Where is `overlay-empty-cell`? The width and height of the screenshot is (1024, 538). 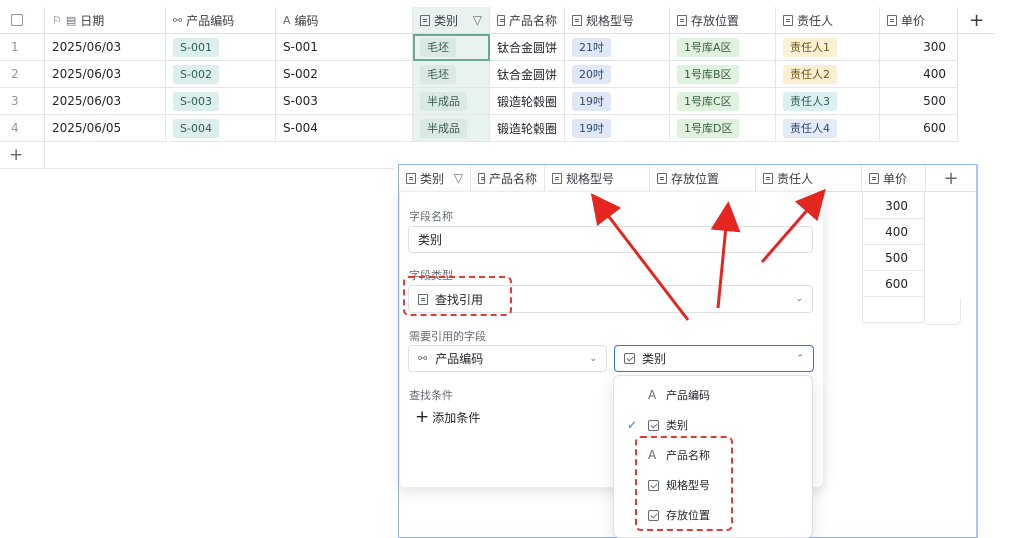 overlay-empty-cell is located at coordinates (893, 310).